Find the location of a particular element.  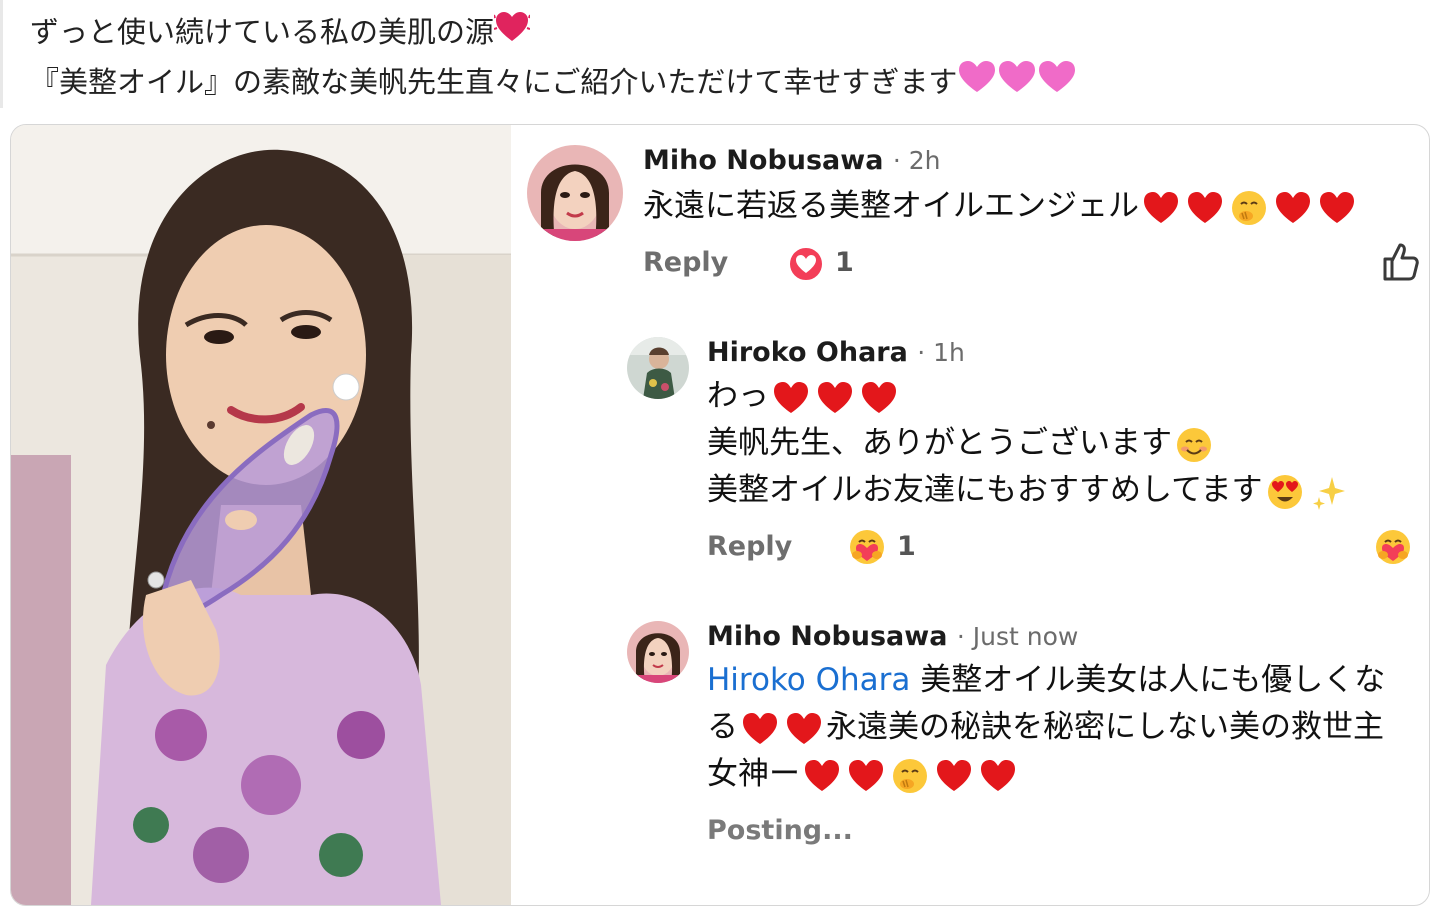

heart-eyes-face-icon is located at coordinates (1285, 492).